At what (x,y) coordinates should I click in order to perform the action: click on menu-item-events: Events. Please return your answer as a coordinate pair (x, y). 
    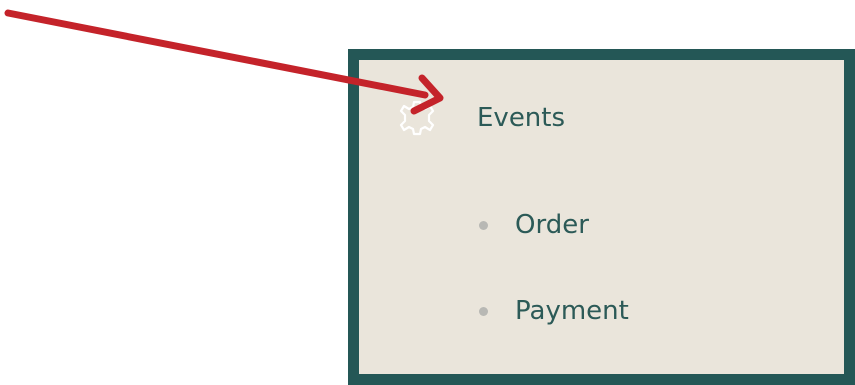
    Looking at the image, I should click on (481, 118).